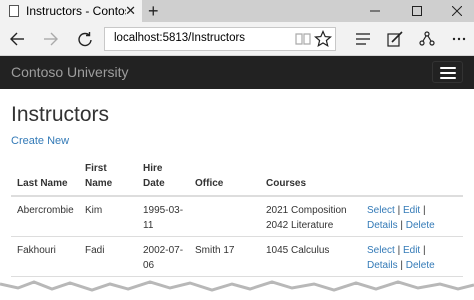 The width and height of the screenshot is (474, 300). I want to click on forward-arrow-icon, so click(51, 39).